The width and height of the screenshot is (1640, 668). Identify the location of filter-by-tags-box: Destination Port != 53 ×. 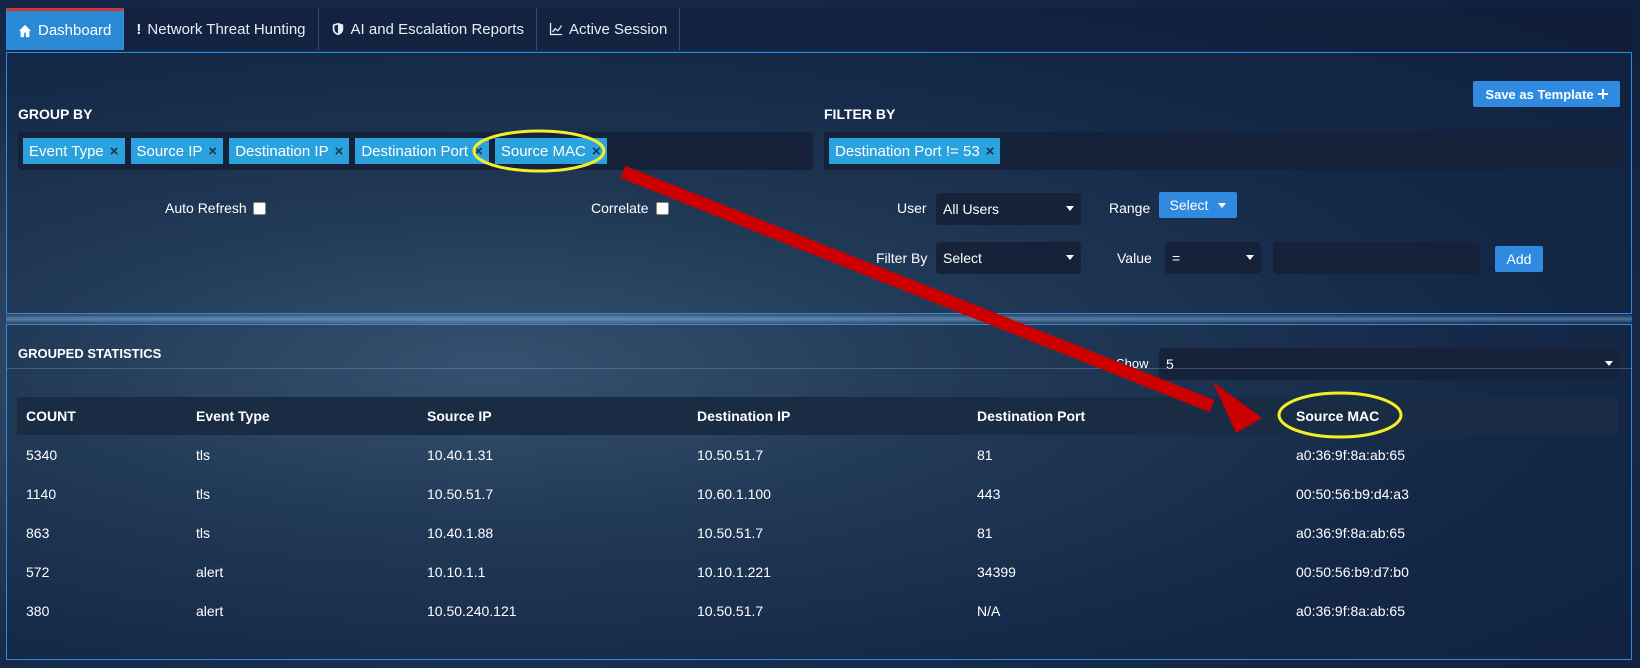
(1222, 151).